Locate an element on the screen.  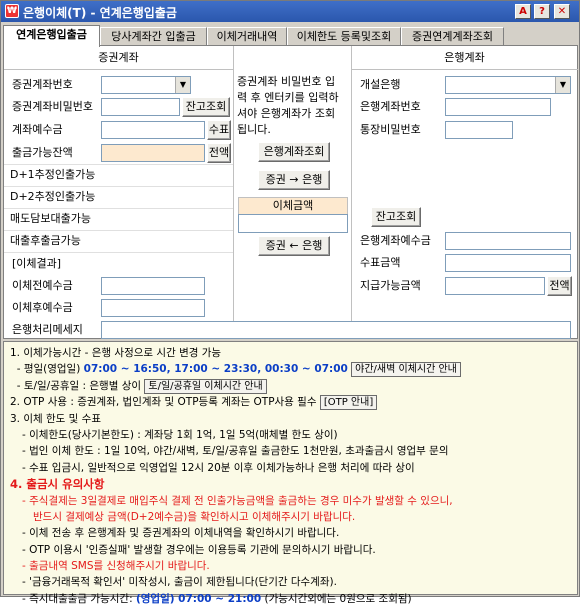
font-size-button: A is located at coordinates (523, 11).